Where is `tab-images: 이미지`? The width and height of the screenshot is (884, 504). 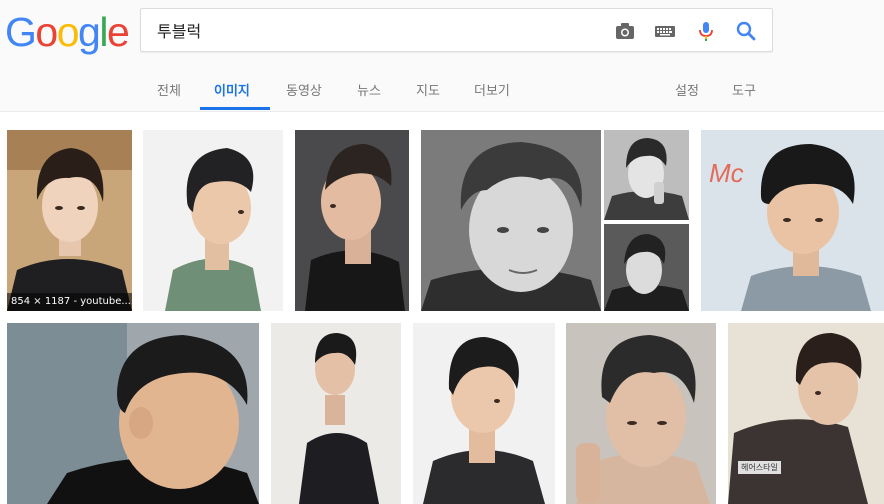 tab-images: 이미지 is located at coordinates (232, 89).